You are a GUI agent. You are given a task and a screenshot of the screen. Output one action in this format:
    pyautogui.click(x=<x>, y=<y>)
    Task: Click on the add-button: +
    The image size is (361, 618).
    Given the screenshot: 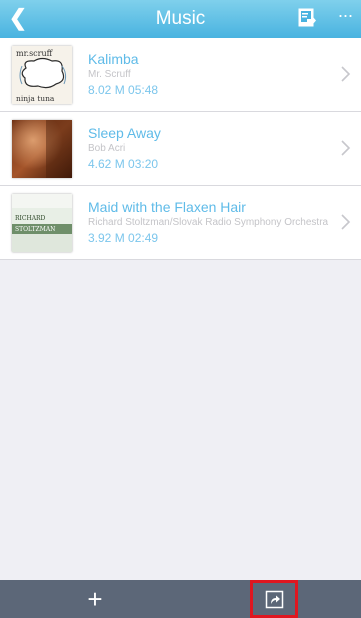 What is the action you would take?
    pyautogui.click(x=95, y=599)
    